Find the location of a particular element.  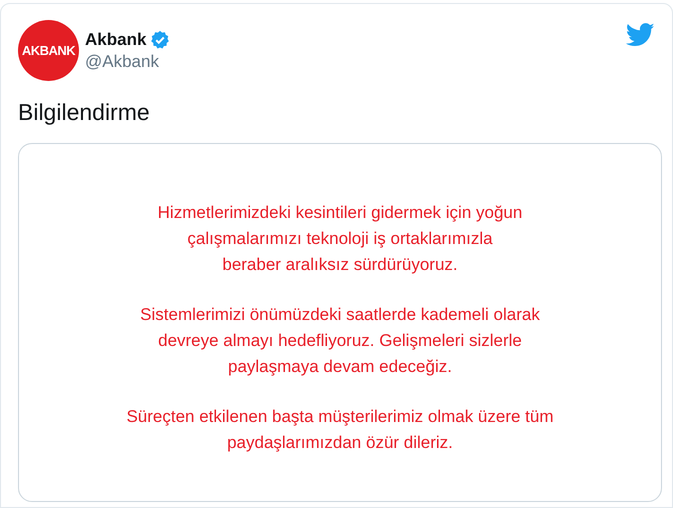

logo-text: AKBANK is located at coordinates (49, 51).